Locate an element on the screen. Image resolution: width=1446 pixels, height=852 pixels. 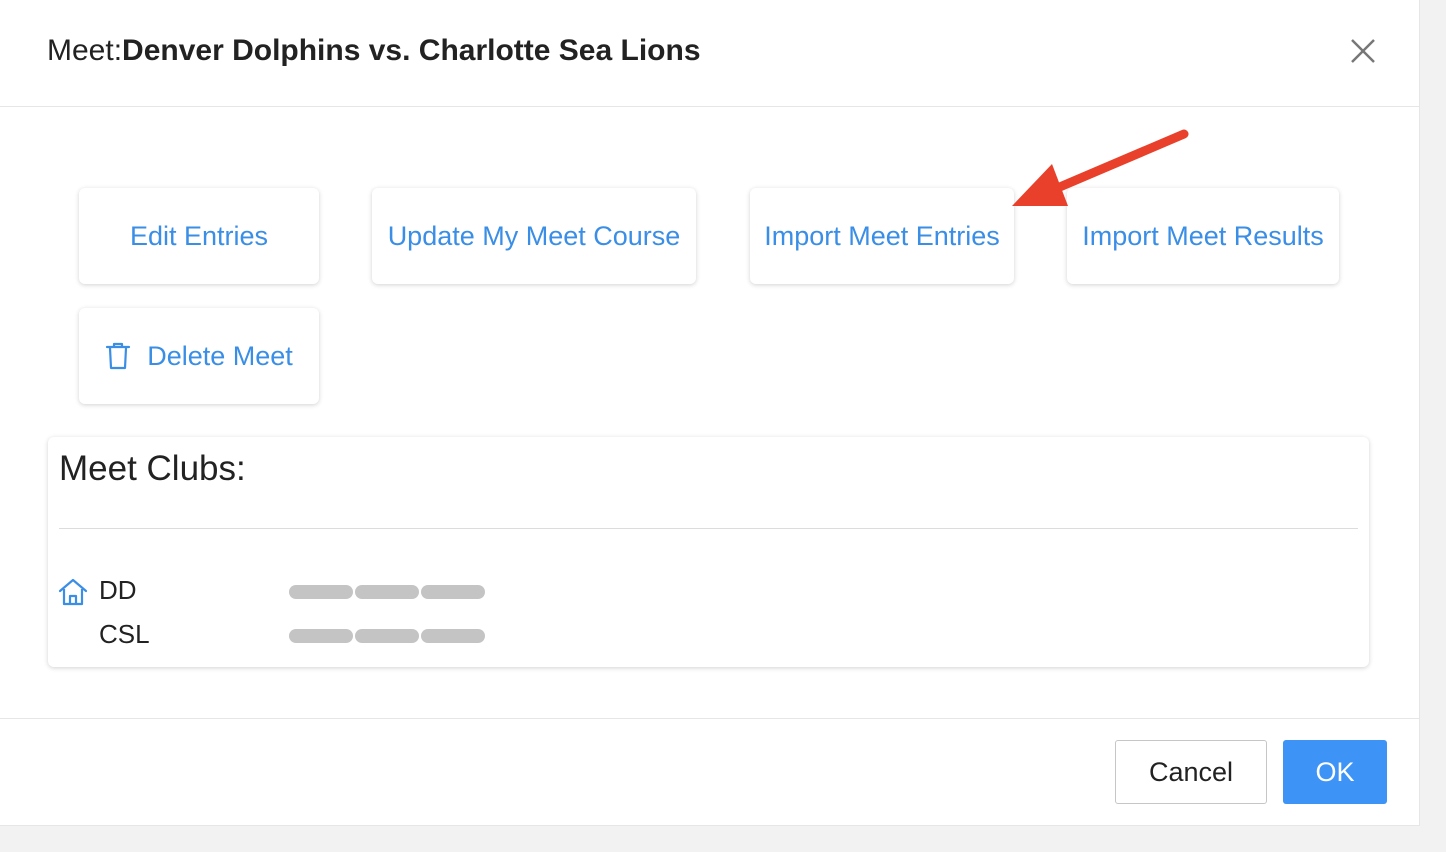
ok-button: OK is located at coordinates (1335, 772).